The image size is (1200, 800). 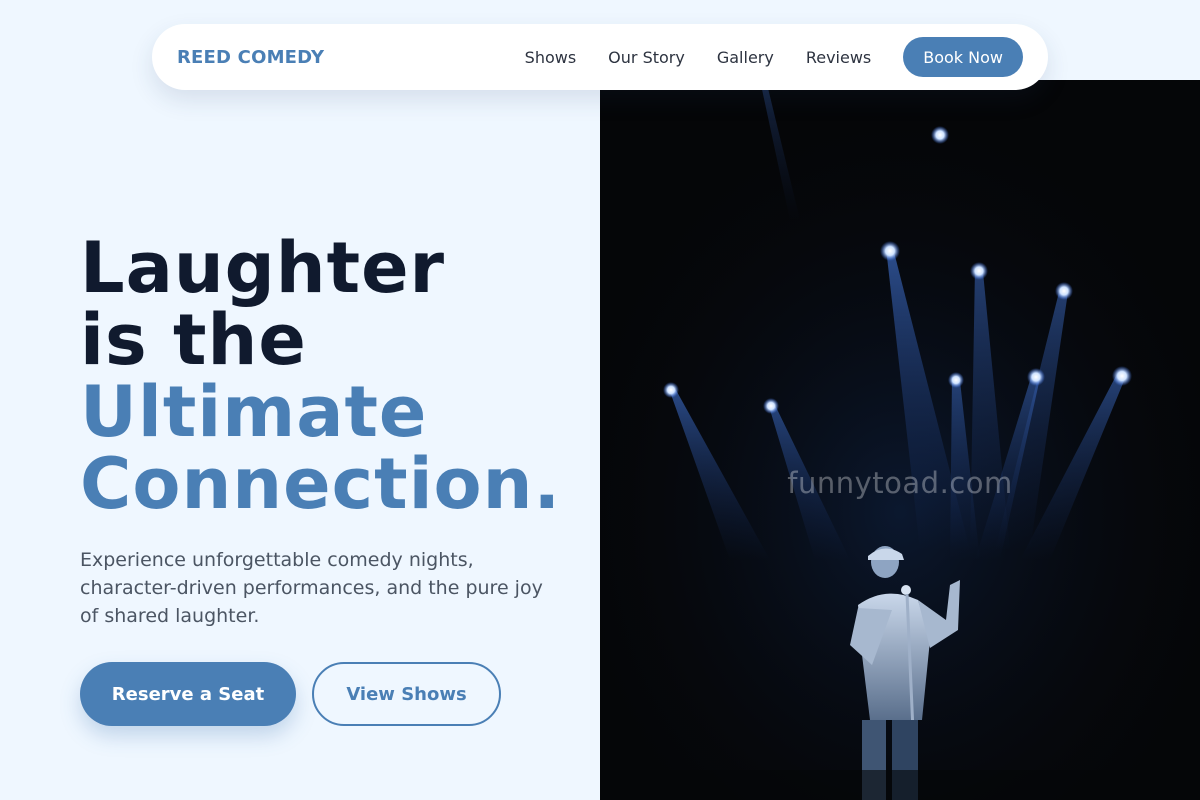 What do you see at coordinates (838, 57) in the screenshot?
I see `nav-link-reviews: Reviews` at bounding box center [838, 57].